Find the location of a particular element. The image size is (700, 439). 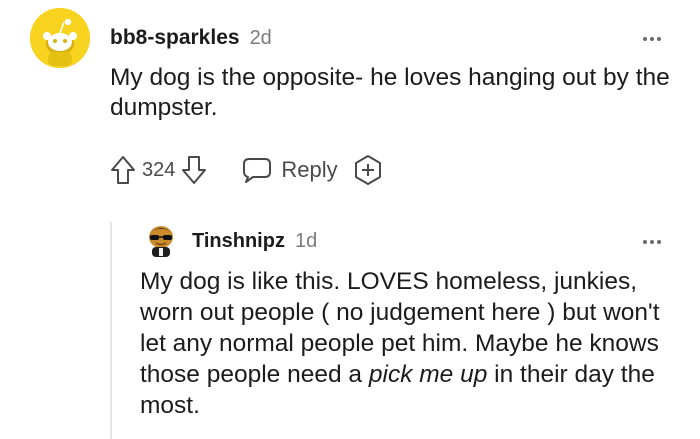

reply-button: Reply is located at coordinates (289, 170).